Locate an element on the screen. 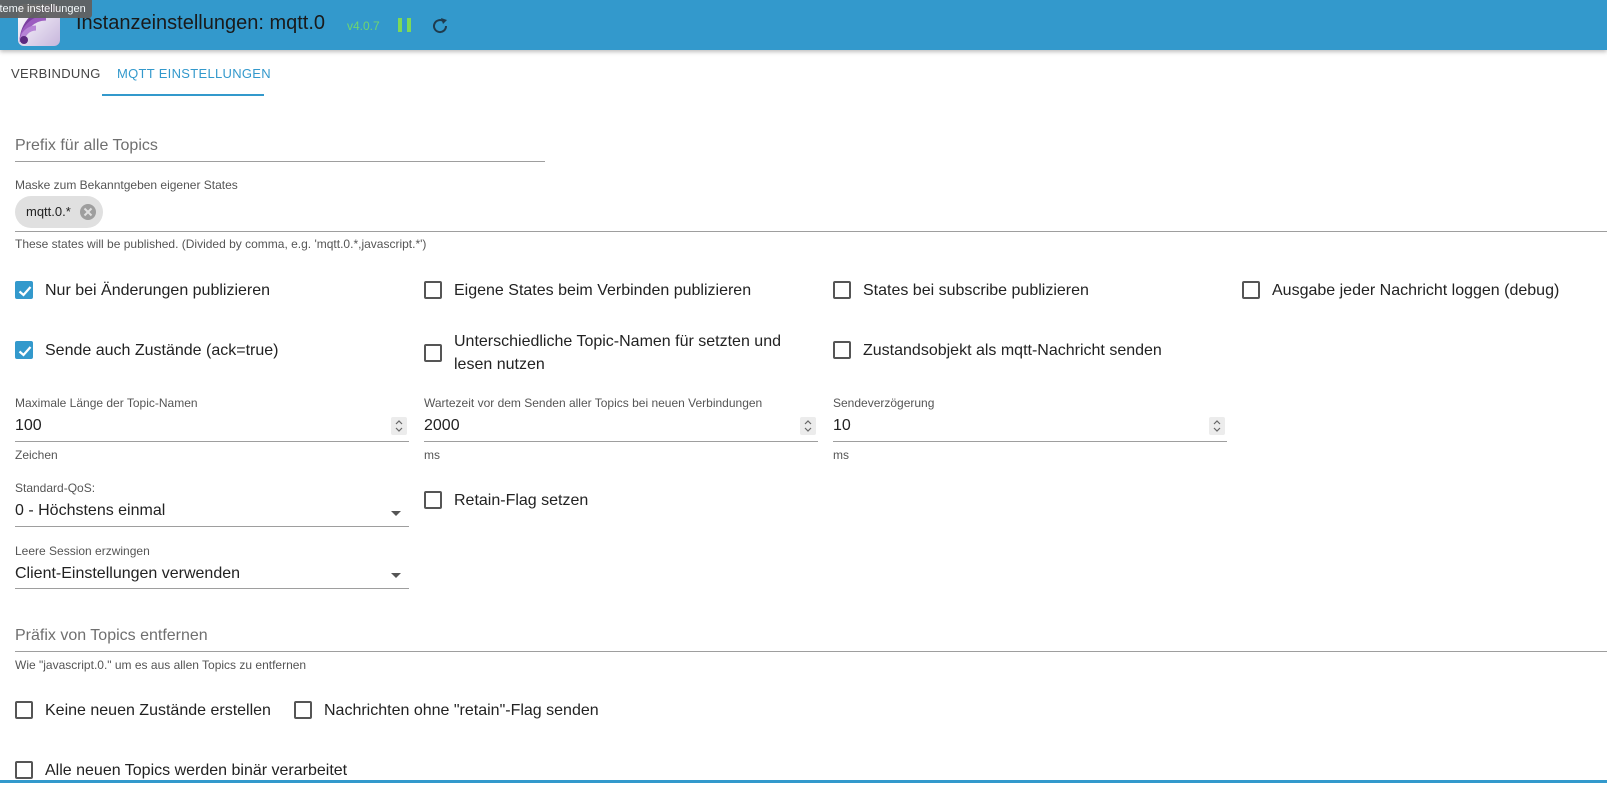 The image size is (1607, 802). checkbox-debug-log is located at coordinates (1251, 290).